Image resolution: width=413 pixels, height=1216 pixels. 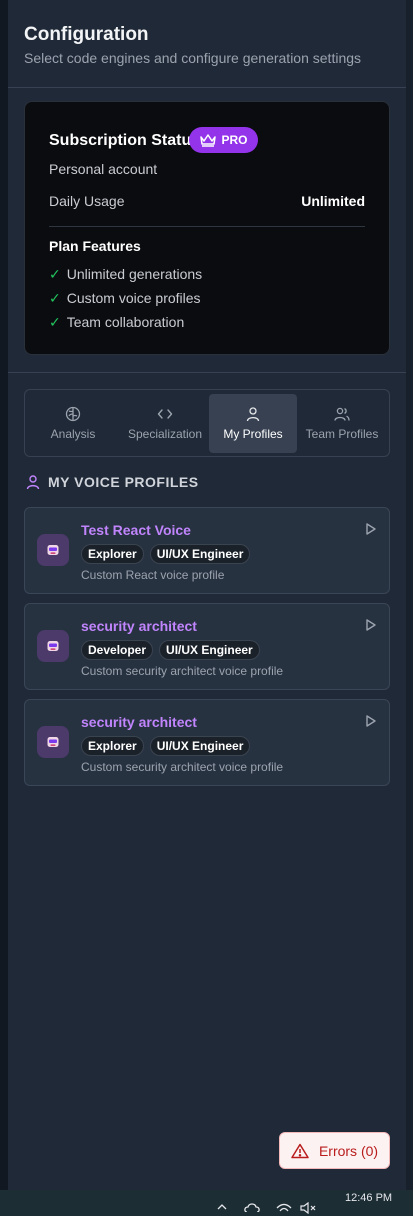 What do you see at coordinates (153, 575) in the screenshot?
I see `profile-description: Custom React voice profile` at bounding box center [153, 575].